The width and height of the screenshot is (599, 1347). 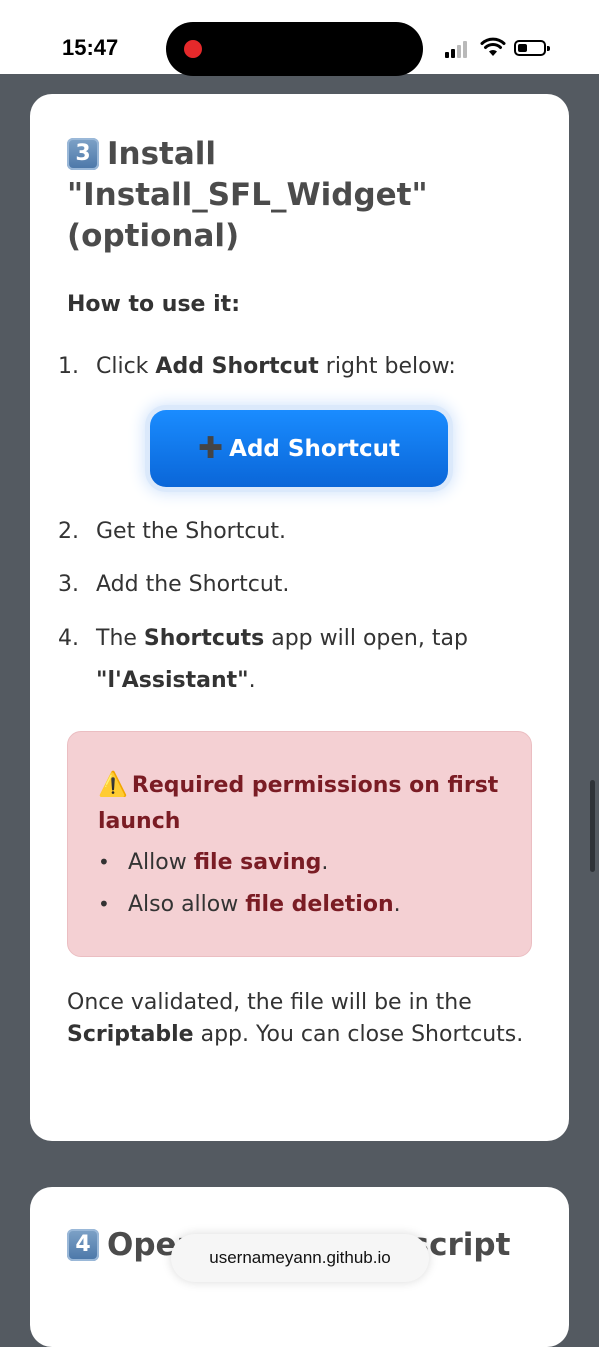 What do you see at coordinates (172, 531) in the screenshot?
I see `step-2: 2. Get the Shortcut.` at bounding box center [172, 531].